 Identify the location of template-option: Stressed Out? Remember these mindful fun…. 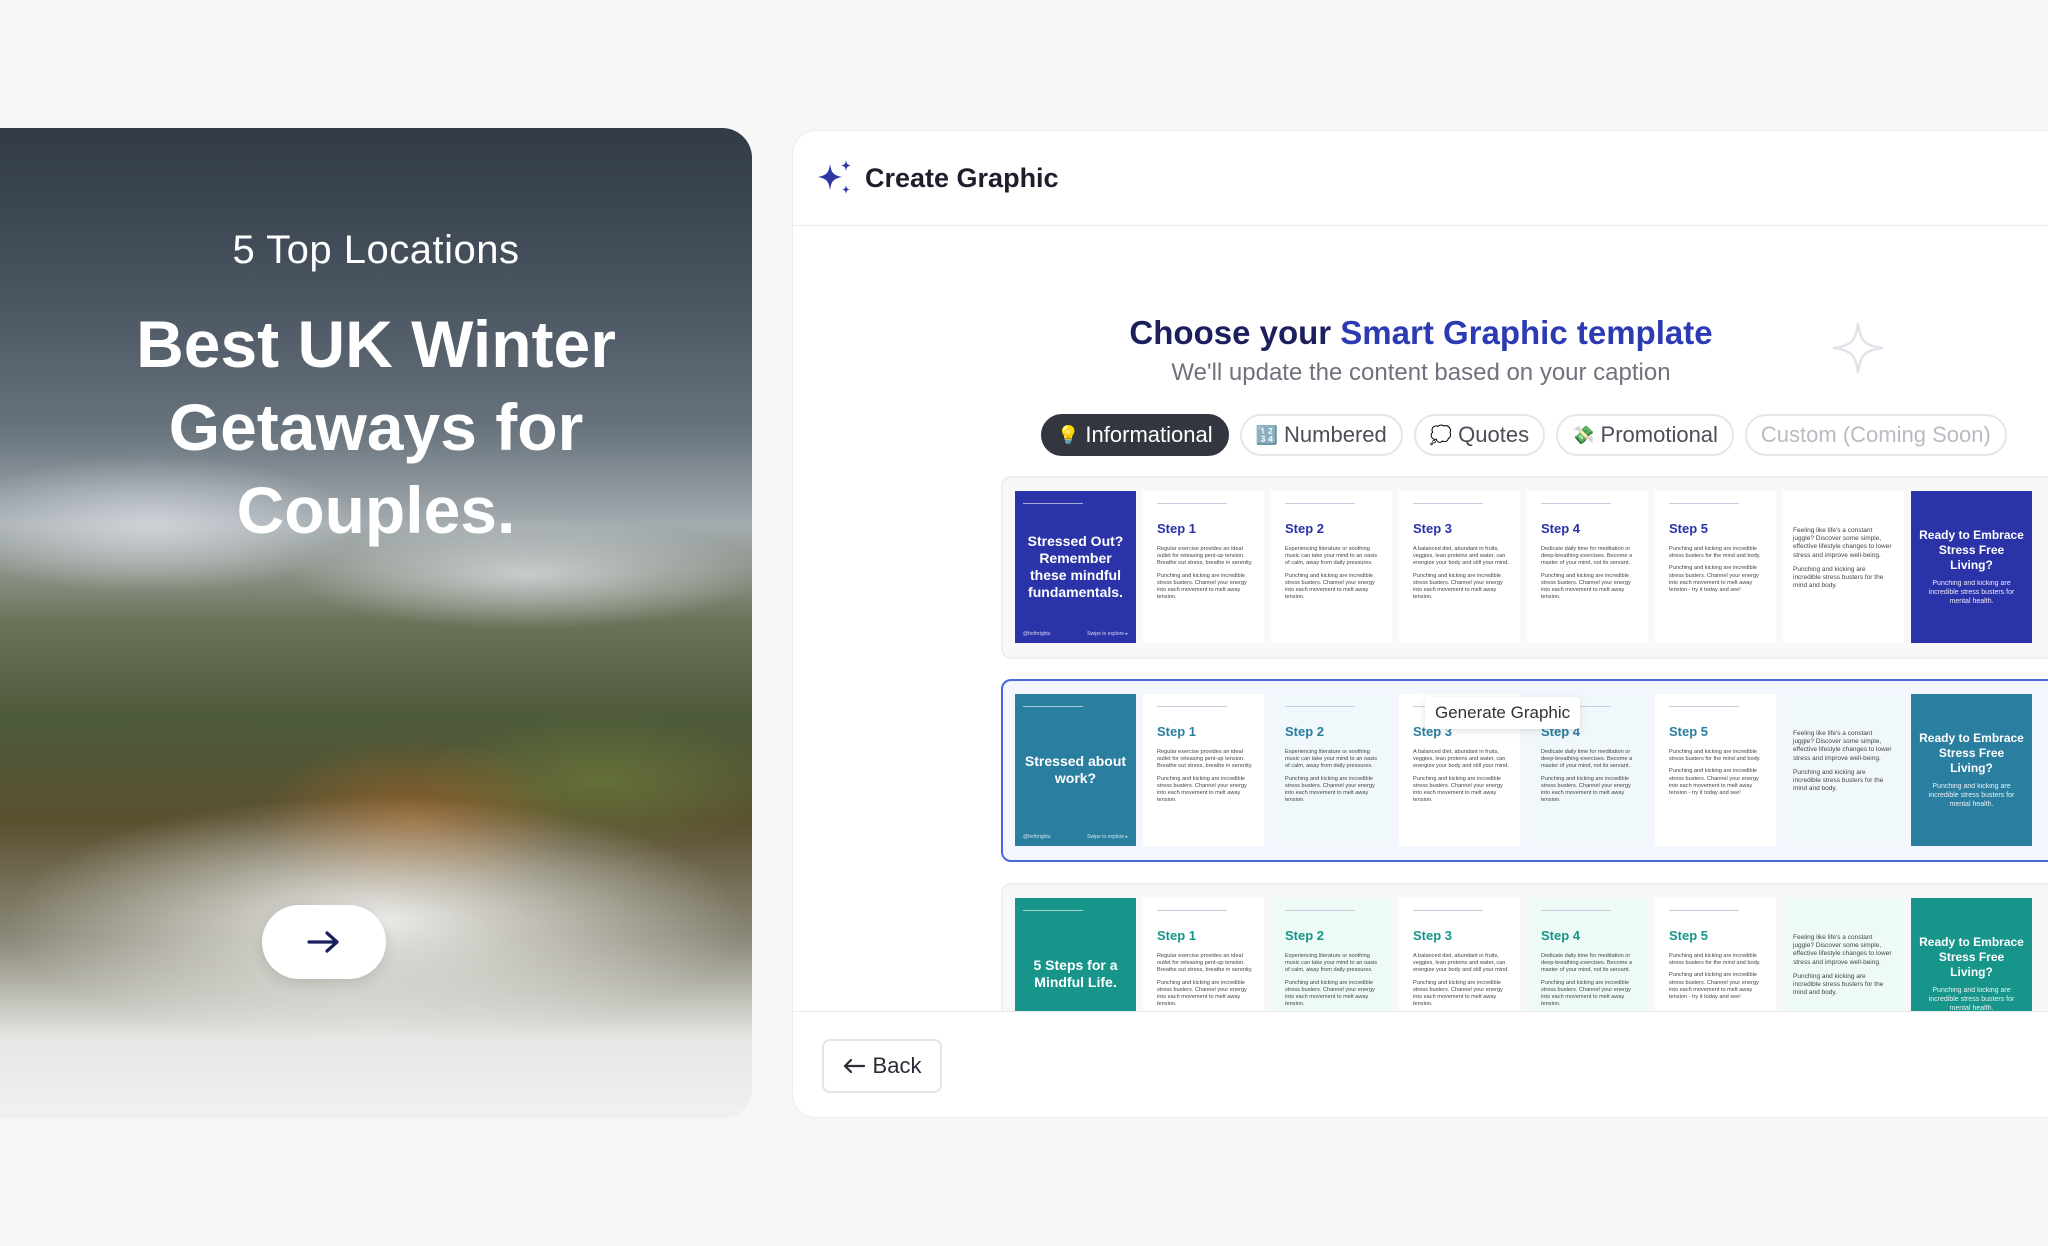
(1524, 567).